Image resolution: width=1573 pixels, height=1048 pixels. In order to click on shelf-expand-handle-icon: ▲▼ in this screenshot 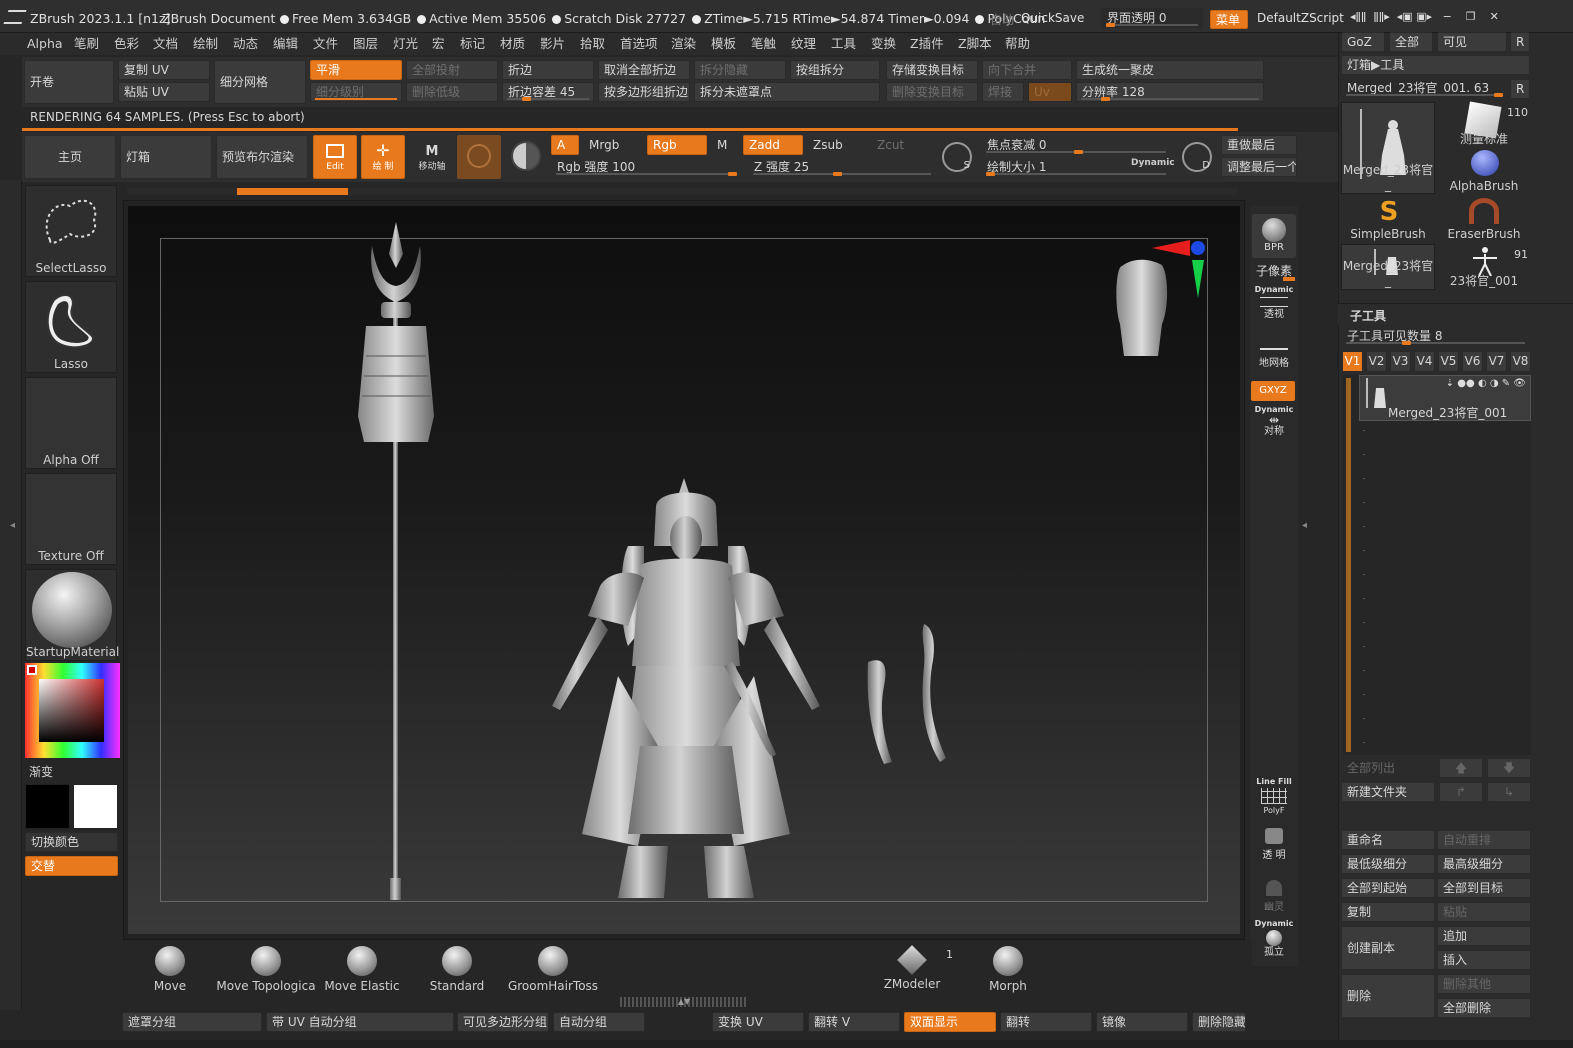, I will do `click(684, 1002)`.